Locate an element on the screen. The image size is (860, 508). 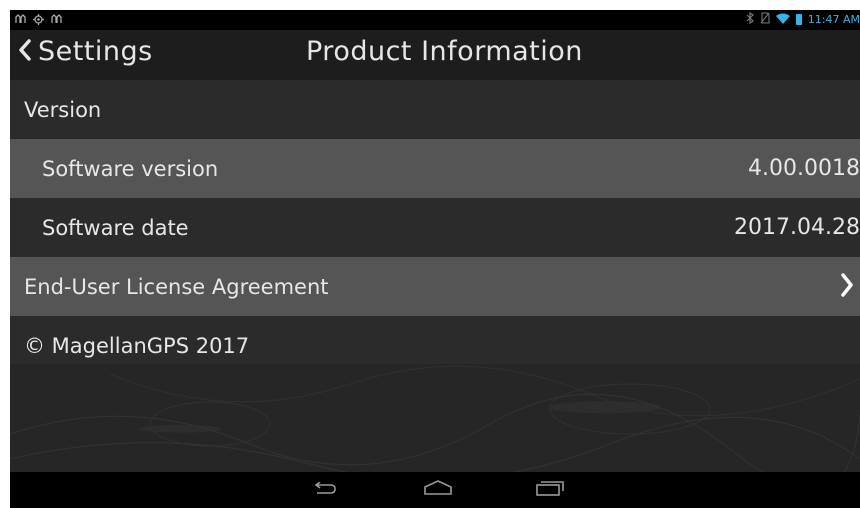
nav-back-button is located at coordinates (324, 490).